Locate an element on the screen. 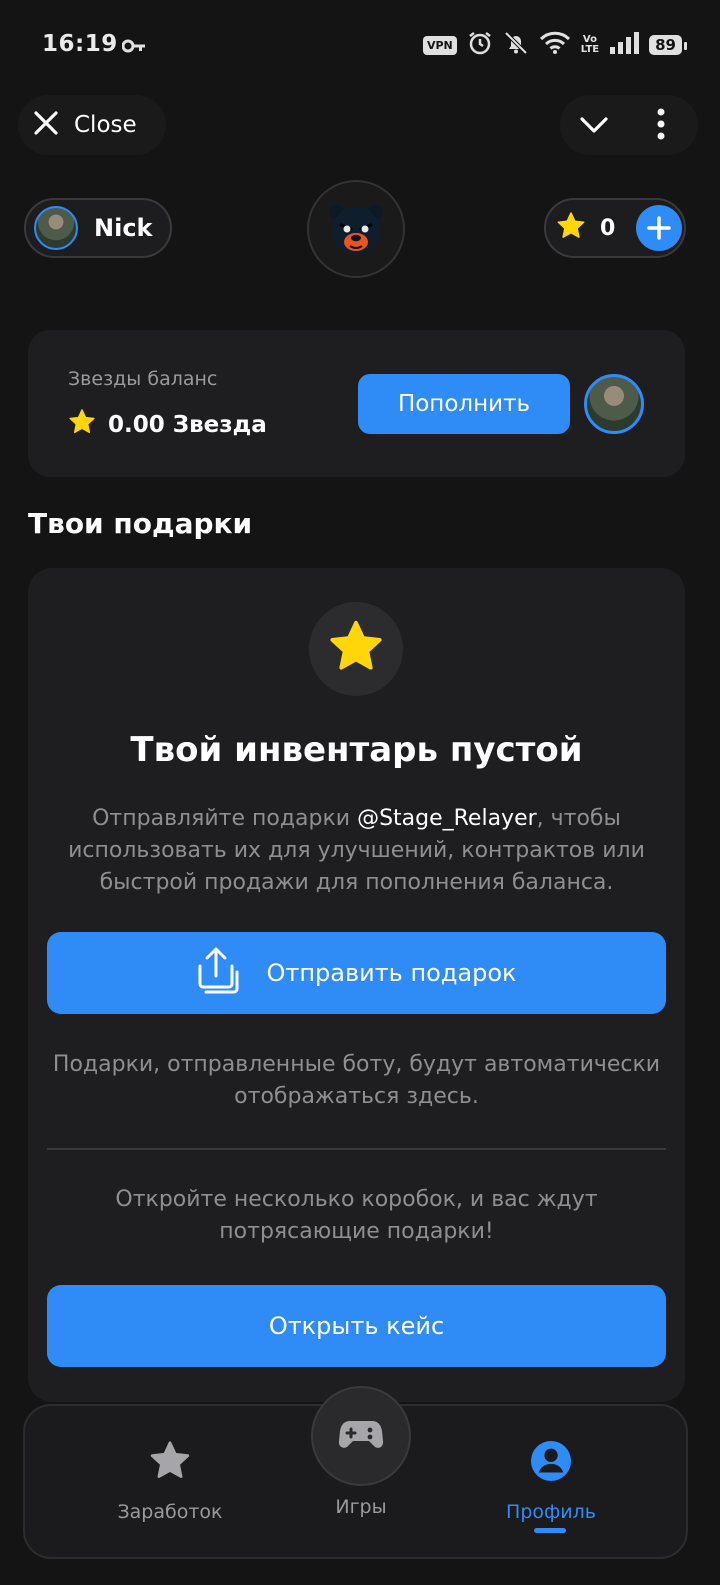 The height and width of the screenshot is (1585, 720). battery-icon: 89 is located at coordinates (668, 45).